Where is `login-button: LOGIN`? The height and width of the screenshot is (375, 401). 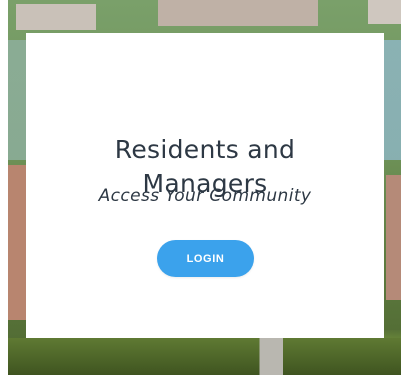 login-button: LOGIN is located at coordinates (205, 258).